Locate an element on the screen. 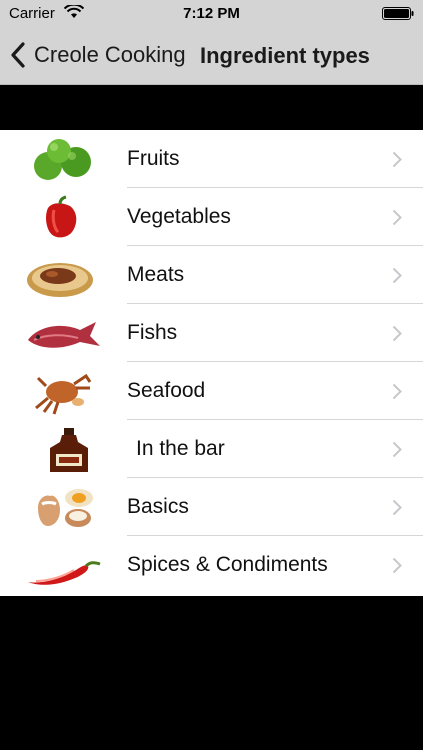 The height and width of the screenshot is (750, 423). chili-pepper-icon is located at coordinates (64, 573).